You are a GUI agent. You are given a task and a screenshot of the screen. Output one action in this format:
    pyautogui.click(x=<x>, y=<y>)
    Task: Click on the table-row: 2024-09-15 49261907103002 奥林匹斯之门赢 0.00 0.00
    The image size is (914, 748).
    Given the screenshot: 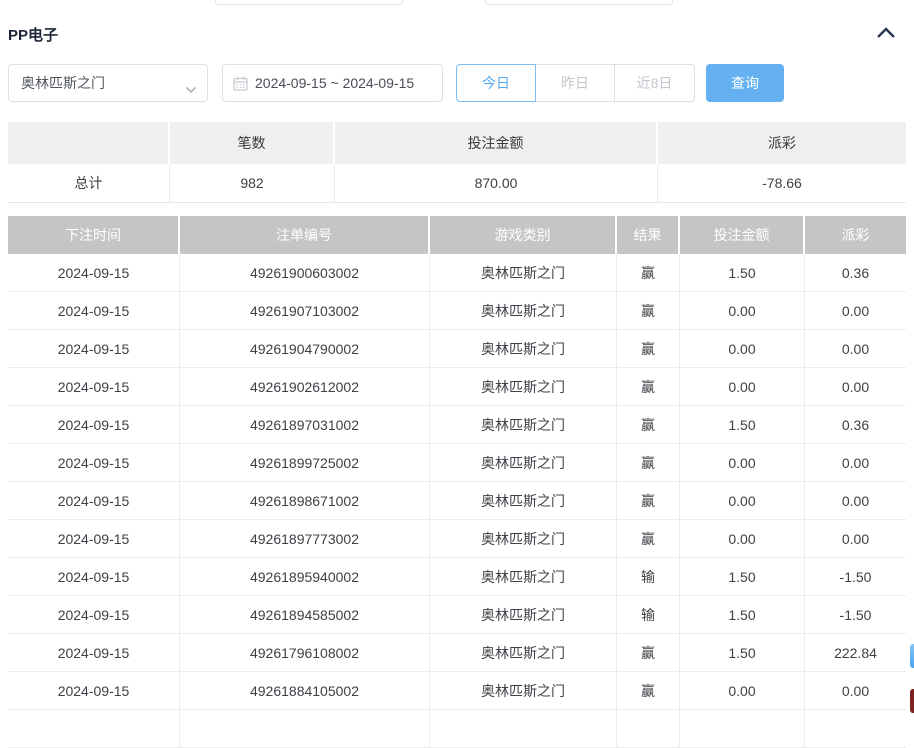 What is the action you would take?
    pyautogui.click(x=457, y=311)
    